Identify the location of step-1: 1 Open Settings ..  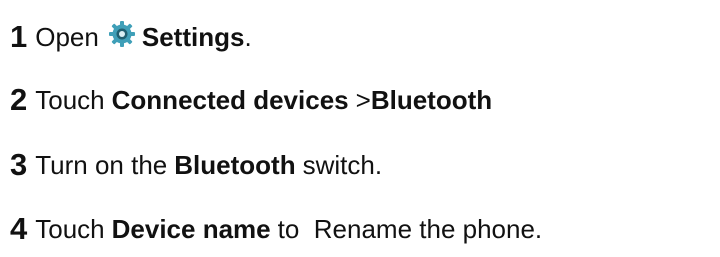
(131, 37).